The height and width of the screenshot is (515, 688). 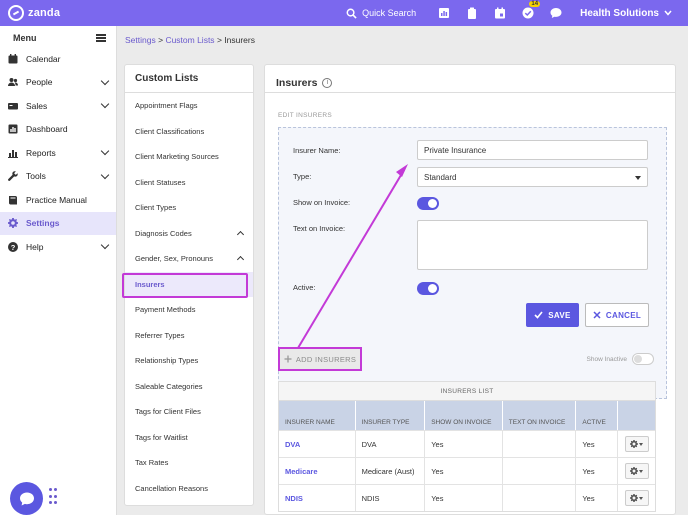 What do you see at coordinates (540, 415) in the screenshot?
I see `column-header: TEXT ON INVOICE` at bounding box center [540, 415].